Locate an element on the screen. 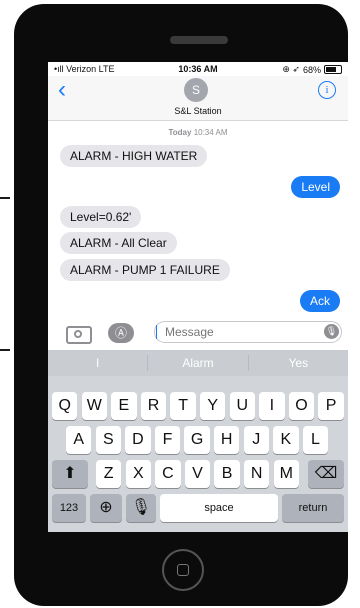  chevron-left-icon: ‹ is located at coordinates (62, 90).